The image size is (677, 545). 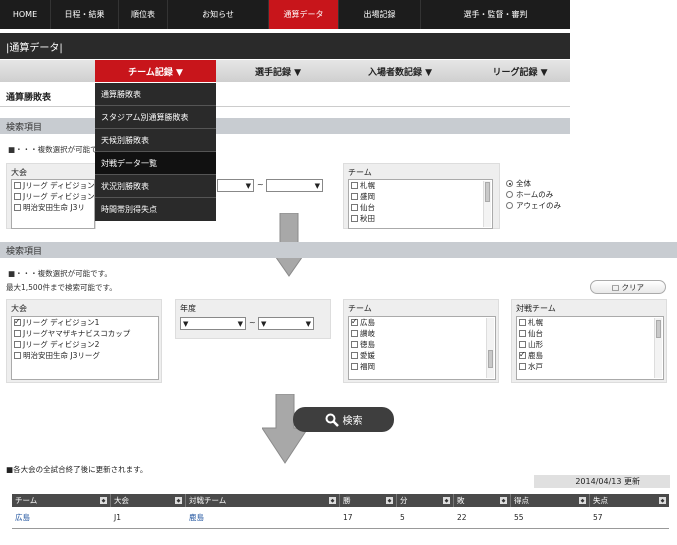 I want to click on year-to-select: ▼ ▼, so click(x=286, y=323).